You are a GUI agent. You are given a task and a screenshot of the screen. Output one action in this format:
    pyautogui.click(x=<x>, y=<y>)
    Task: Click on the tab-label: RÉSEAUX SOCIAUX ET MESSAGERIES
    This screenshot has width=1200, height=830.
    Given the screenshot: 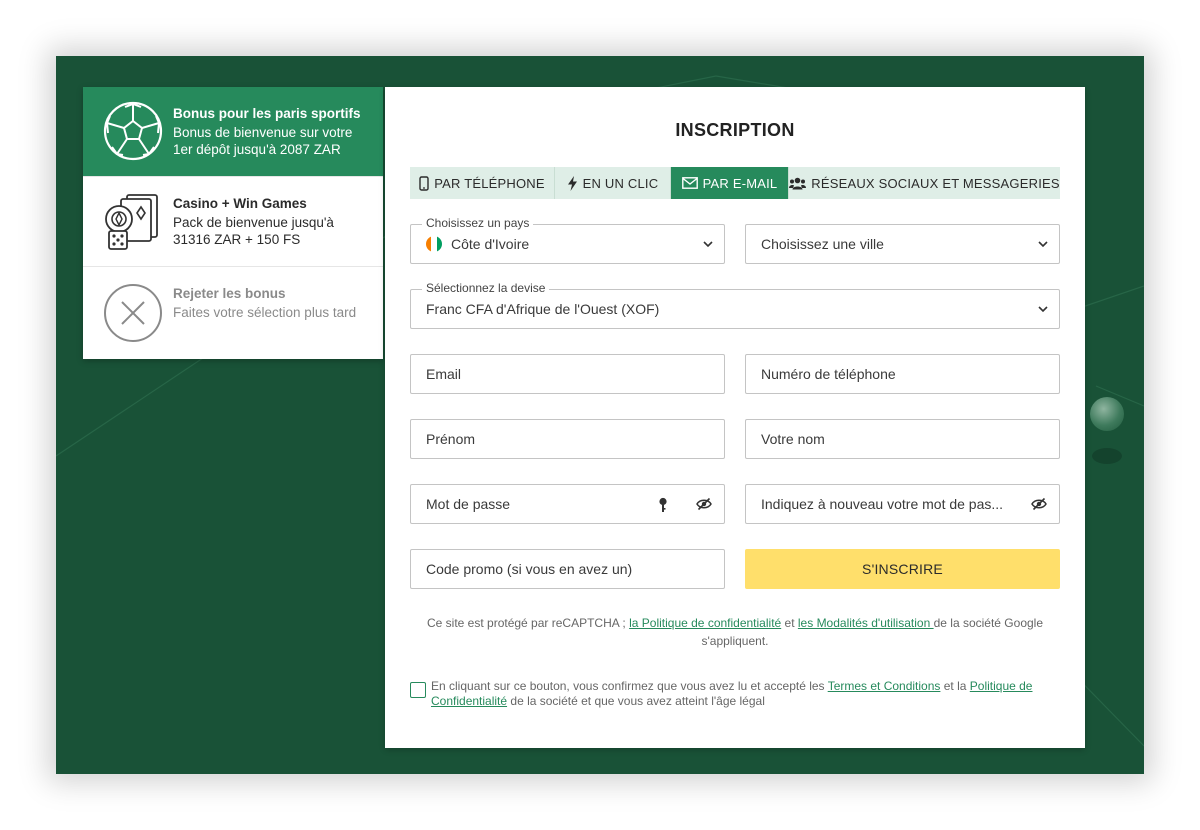 What is the action you would take?
    pyautogui.click(x=935, y=183)
    